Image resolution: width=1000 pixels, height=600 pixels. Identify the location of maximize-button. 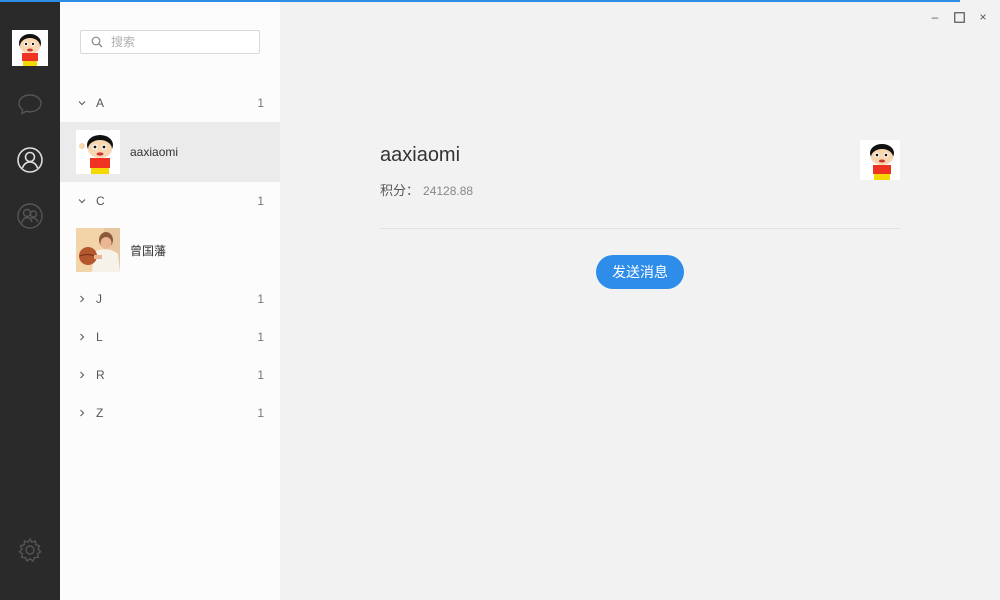
(959, 17).